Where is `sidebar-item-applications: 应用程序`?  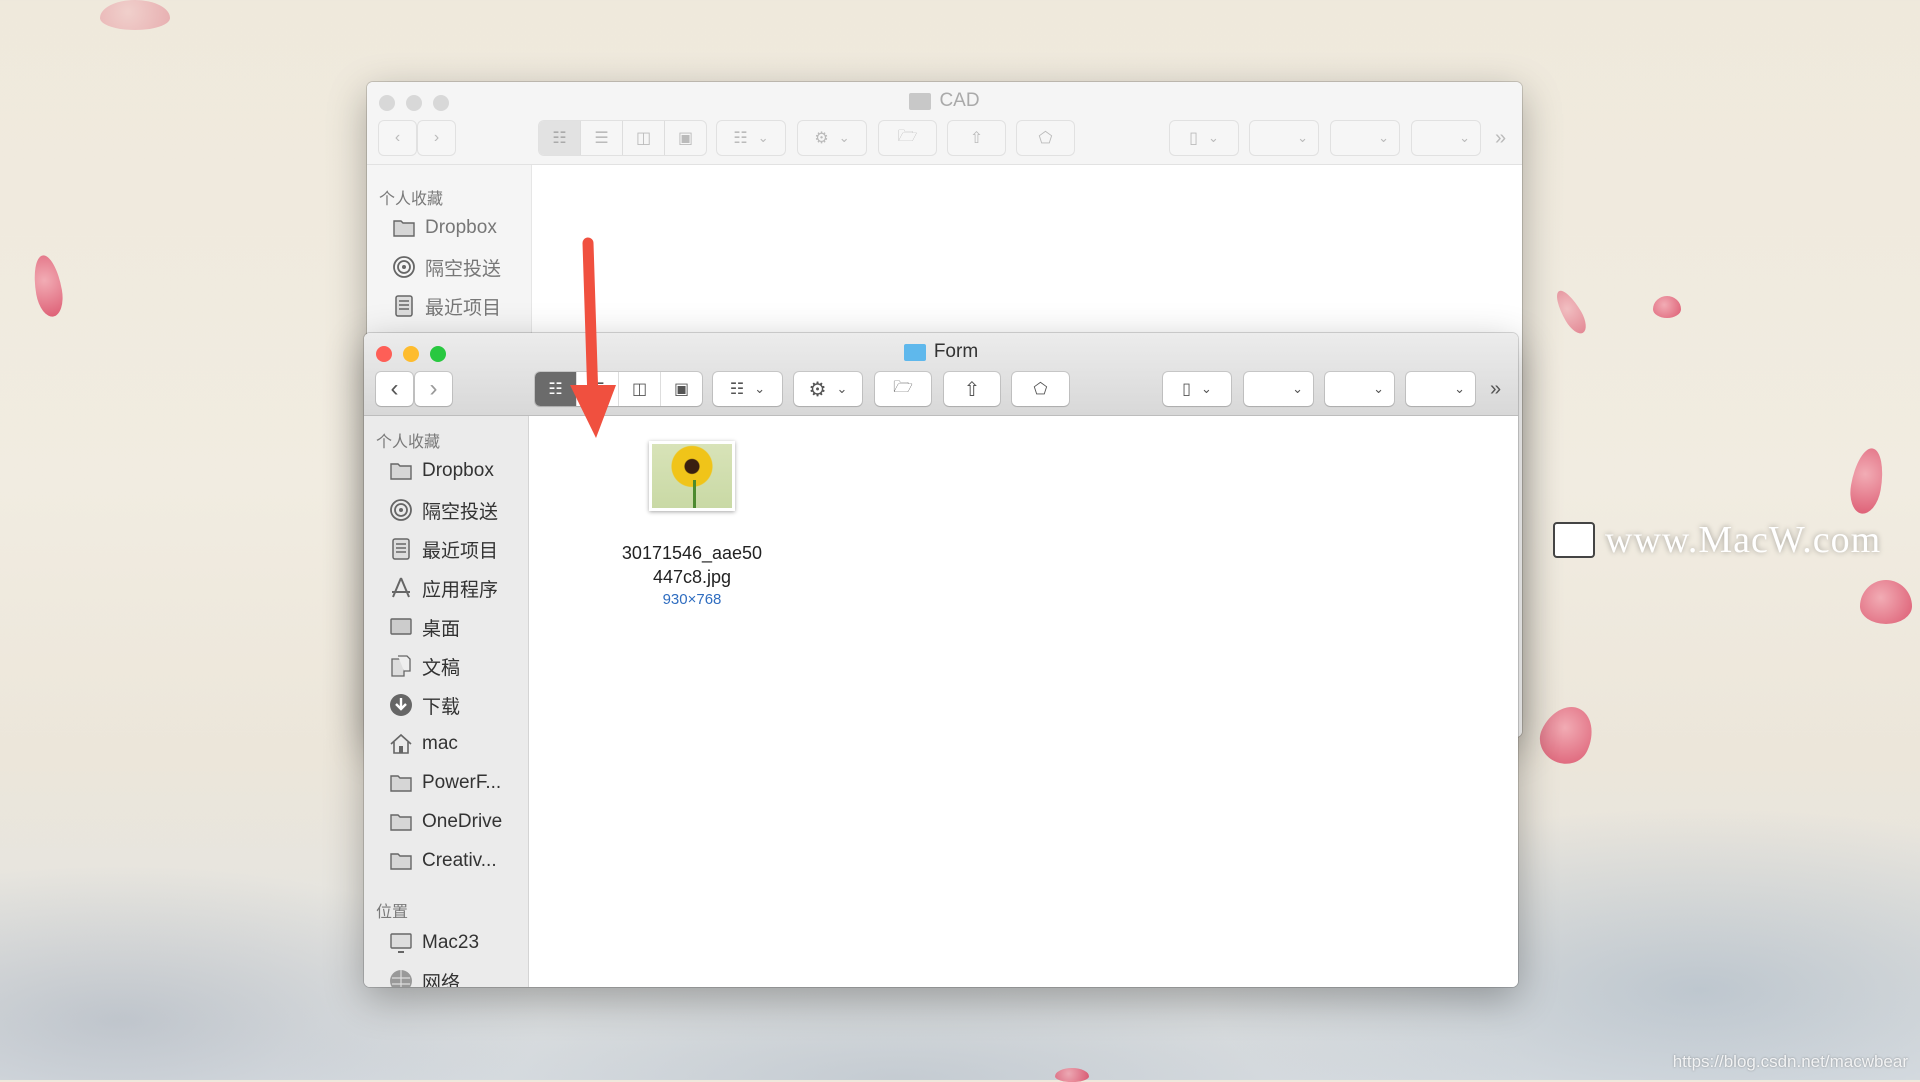 sidebar-item-applications: 应用程序 is located at coordinates (443, 588).